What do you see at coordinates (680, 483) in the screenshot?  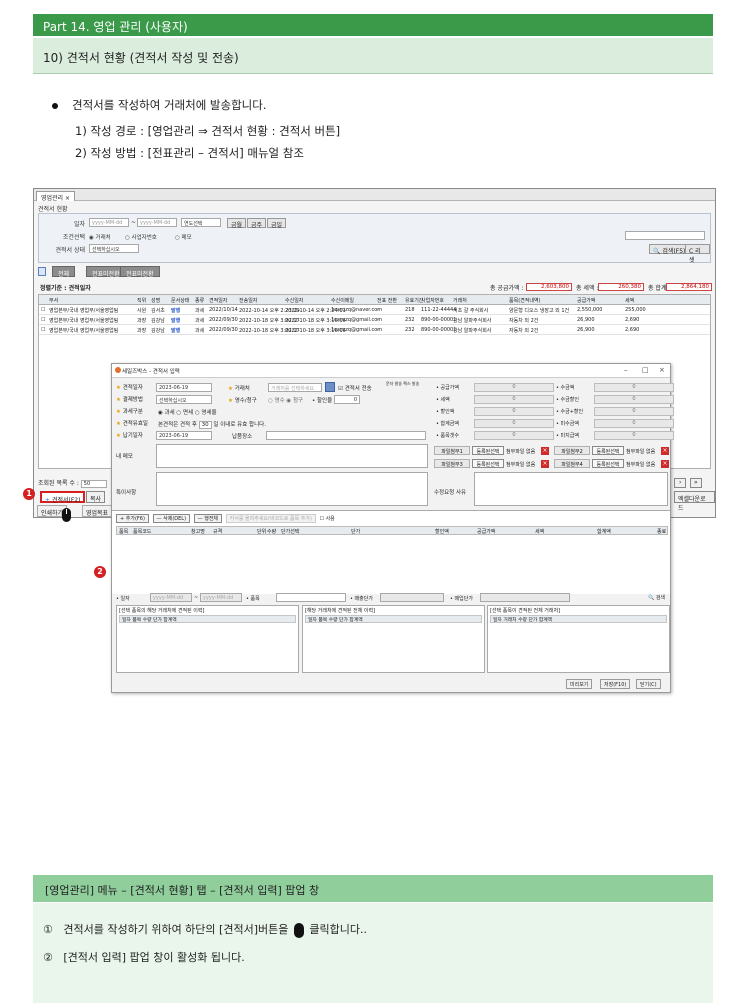 I see `page-next-button: ›` at bounding box center [680, 483].